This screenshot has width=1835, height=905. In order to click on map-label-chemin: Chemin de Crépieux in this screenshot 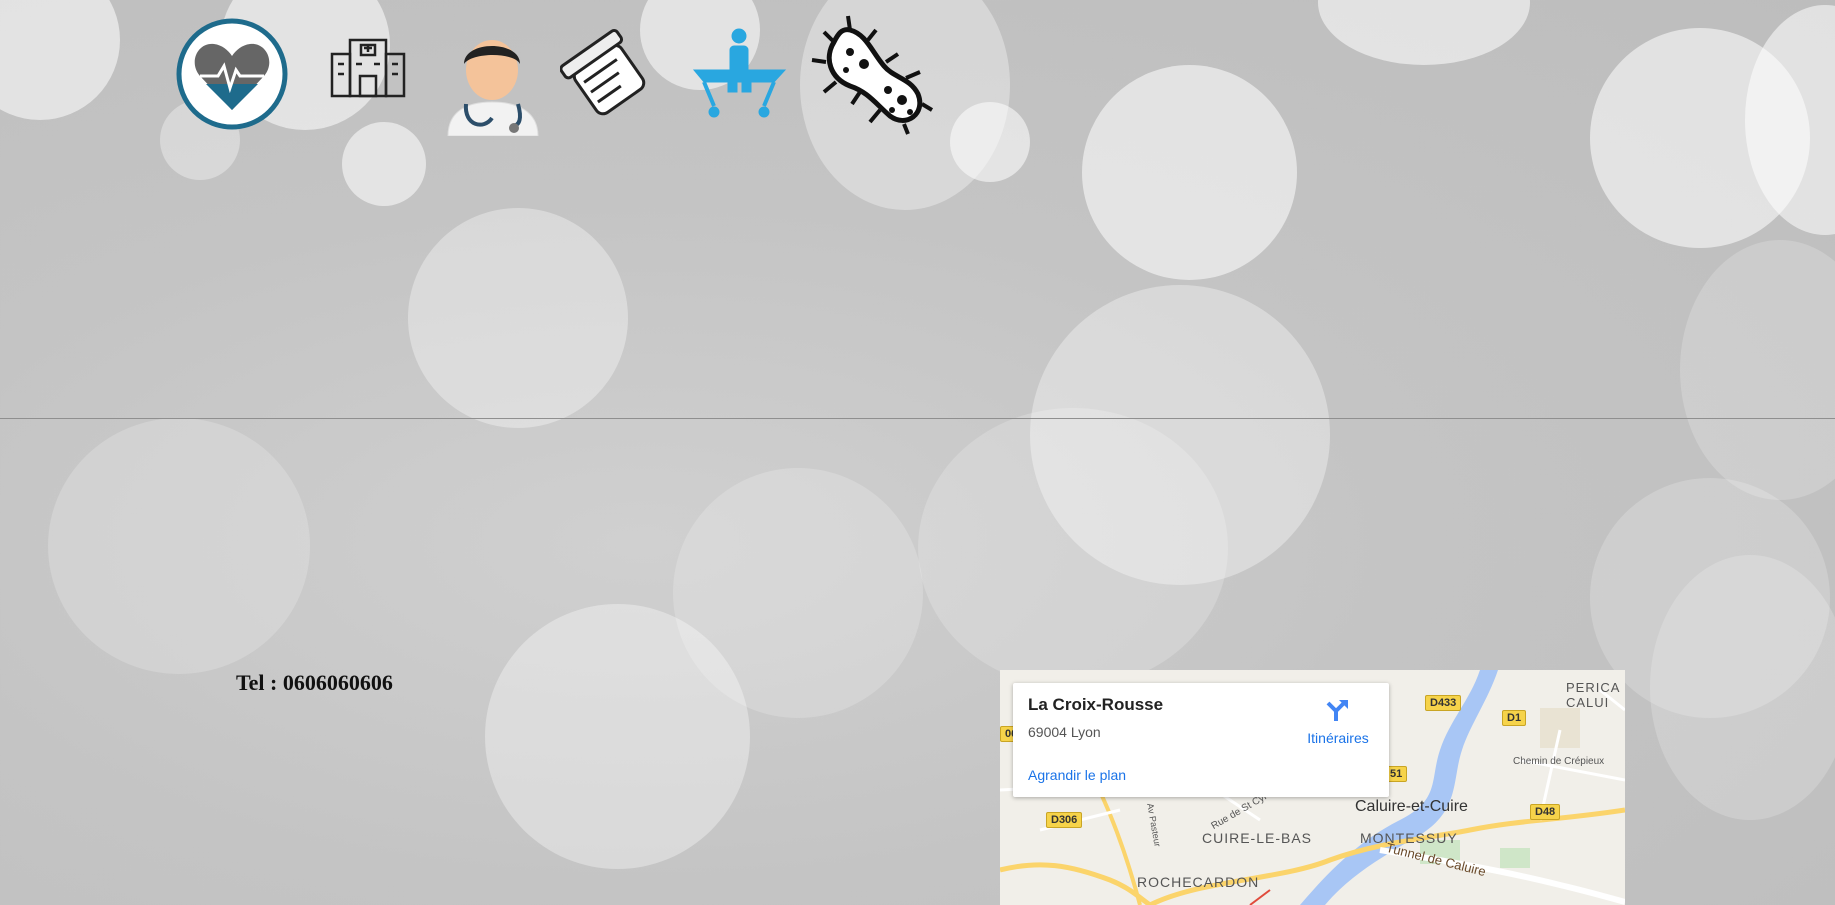, I will do `click(1559, 761)`.